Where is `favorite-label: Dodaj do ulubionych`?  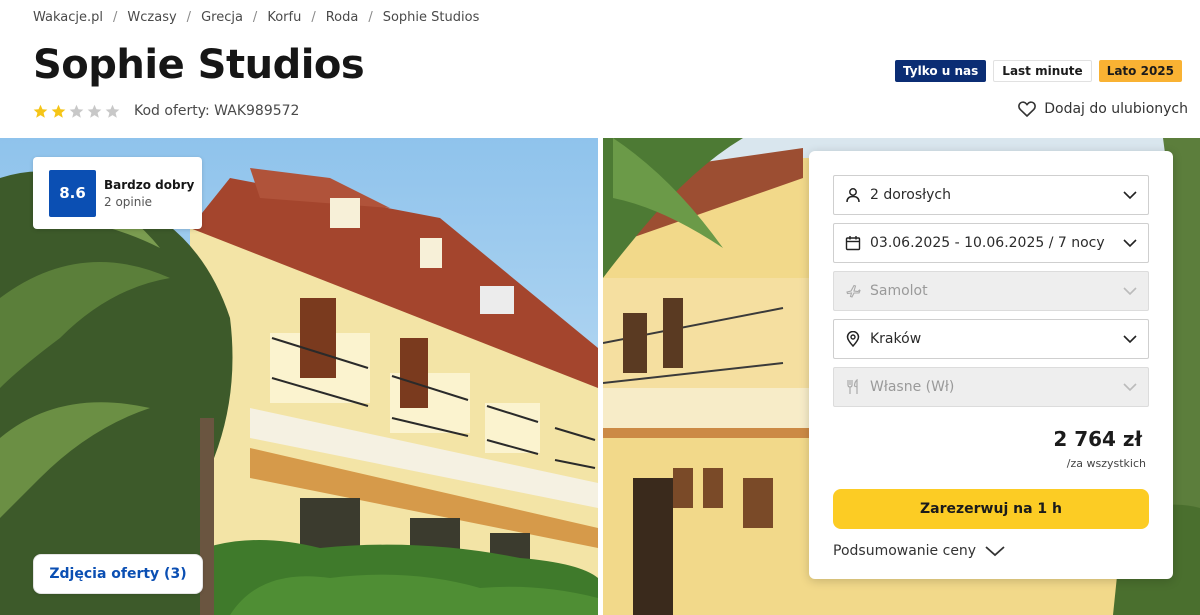 favorite-label: Dodaj do ulubionych is located at coordinates (1116, 109).